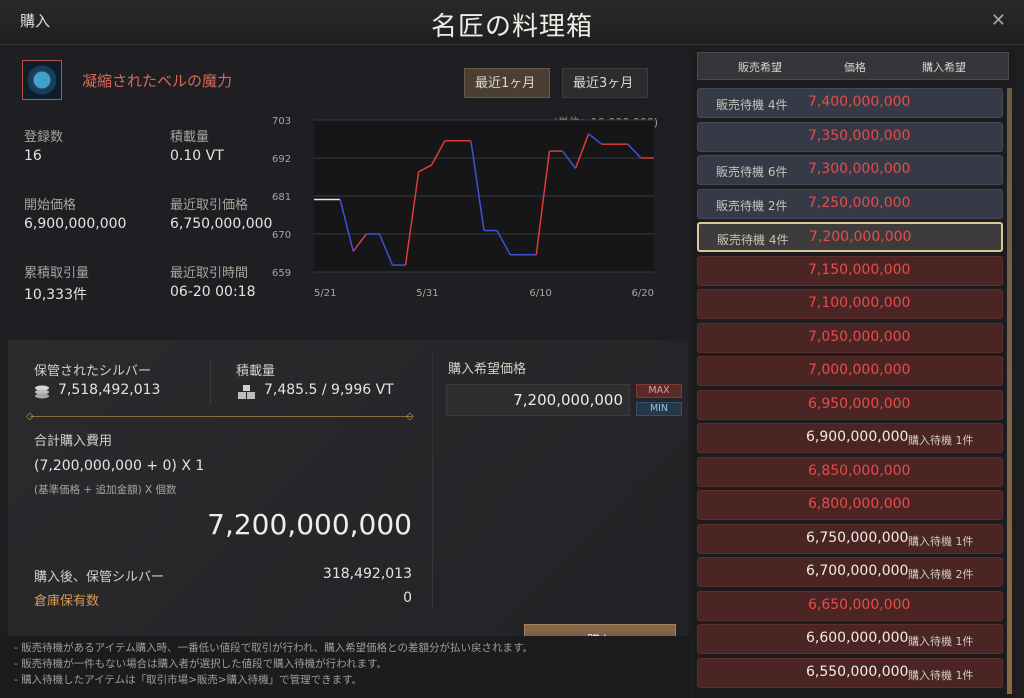 This screenshot has width=1024, height=698. I want to click on last-price-value: 6,750,000,000, so click(221, 224).